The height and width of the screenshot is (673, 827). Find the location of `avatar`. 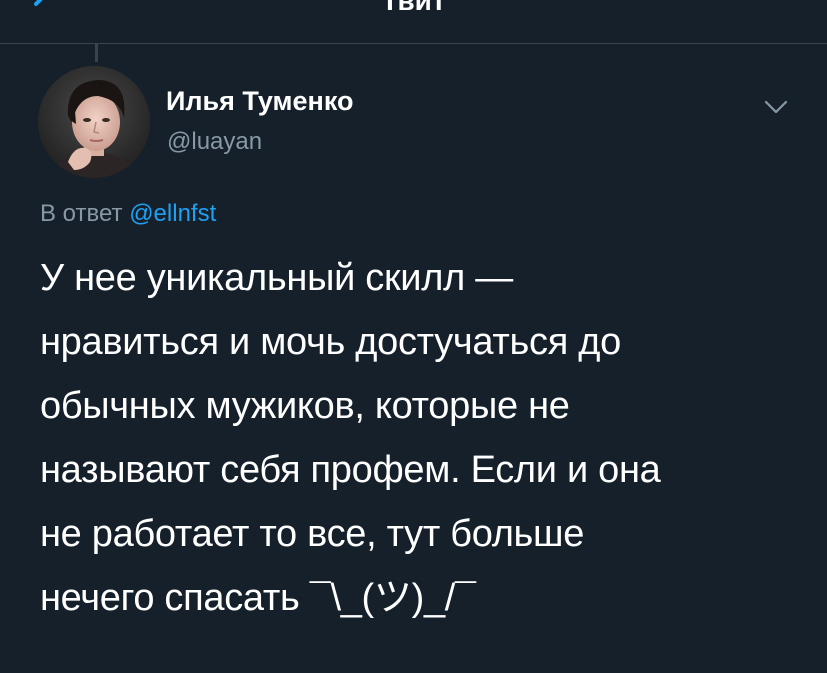

avatar is located at coordinates (94, 122).